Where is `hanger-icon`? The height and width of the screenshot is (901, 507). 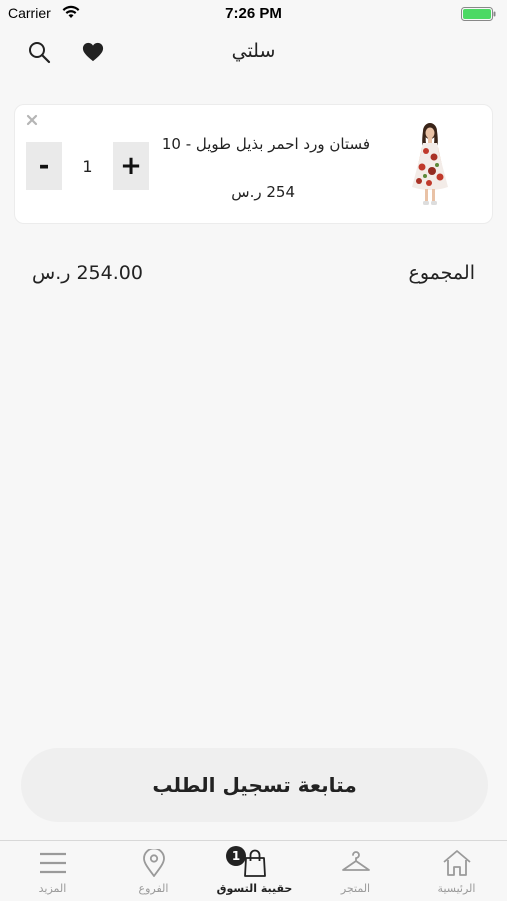
hanger-icon is located at coordinates (355, 861).